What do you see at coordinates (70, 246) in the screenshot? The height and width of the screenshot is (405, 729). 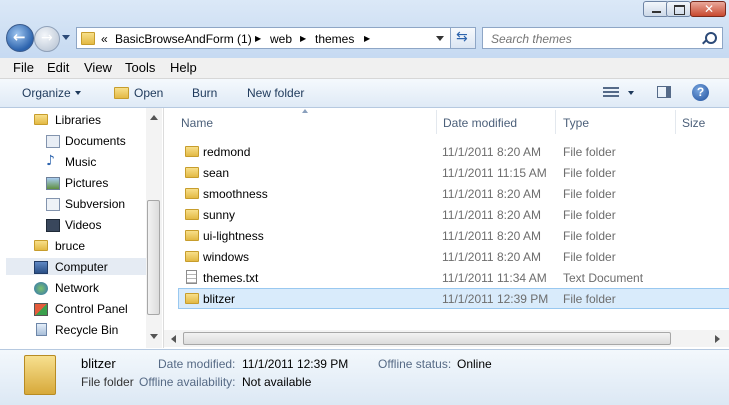 I see `nav-bruce: bruce` at bounding box center [70, 246].